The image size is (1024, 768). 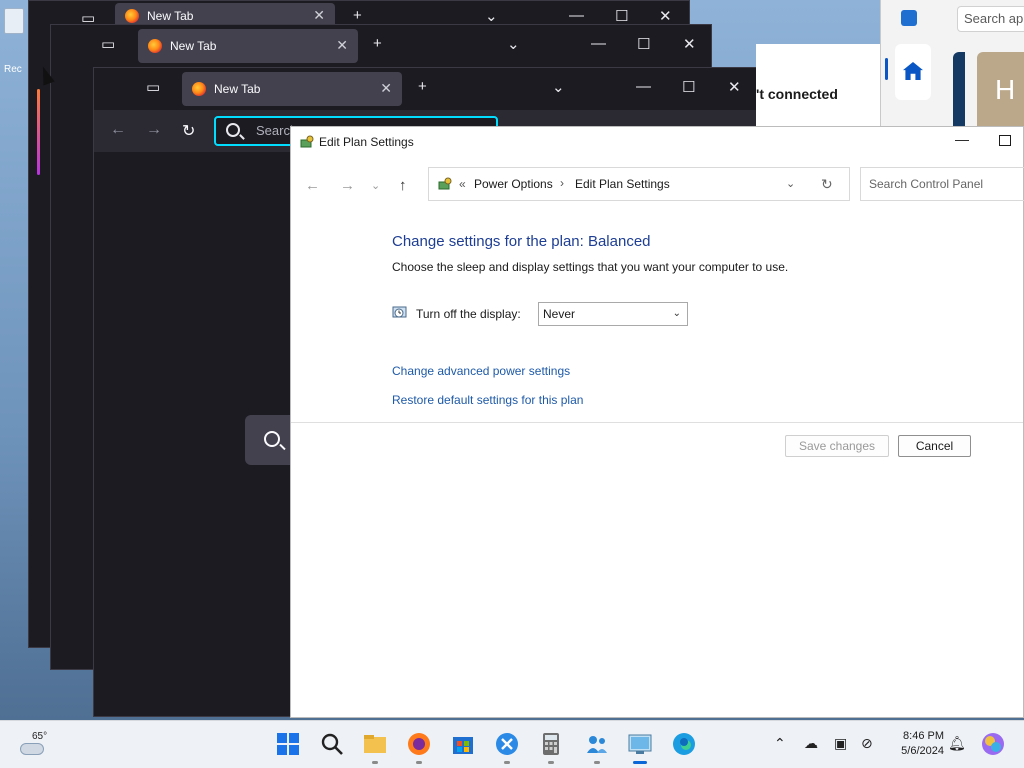 I want to click on save-changes-button: Save changes, so click(x=837, y=446).